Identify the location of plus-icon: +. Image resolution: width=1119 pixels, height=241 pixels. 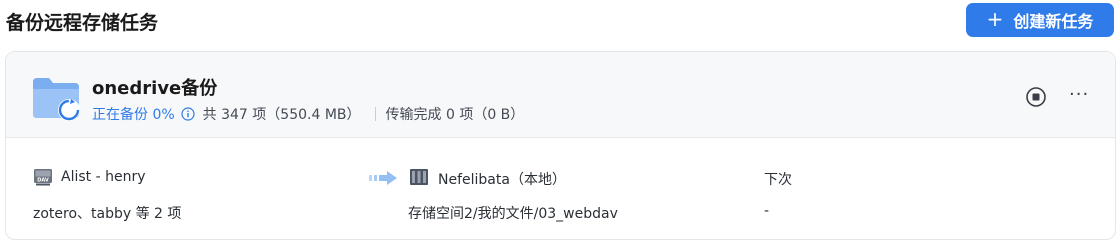
(995, 19).